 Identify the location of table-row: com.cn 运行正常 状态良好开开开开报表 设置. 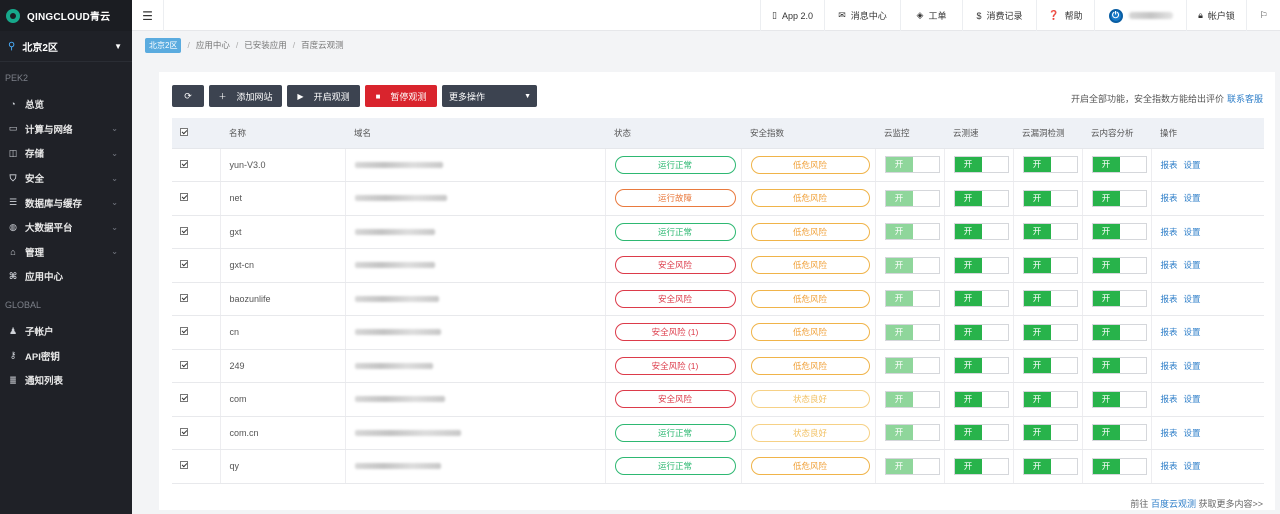
(718, 433).